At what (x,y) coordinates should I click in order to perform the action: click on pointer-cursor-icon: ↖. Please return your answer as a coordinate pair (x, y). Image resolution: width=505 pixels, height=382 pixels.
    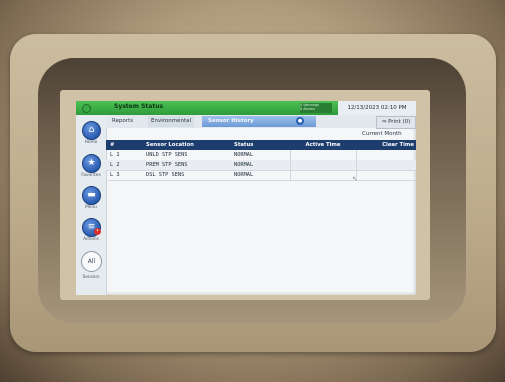
    Looking at the image, I should click on (355, 179).